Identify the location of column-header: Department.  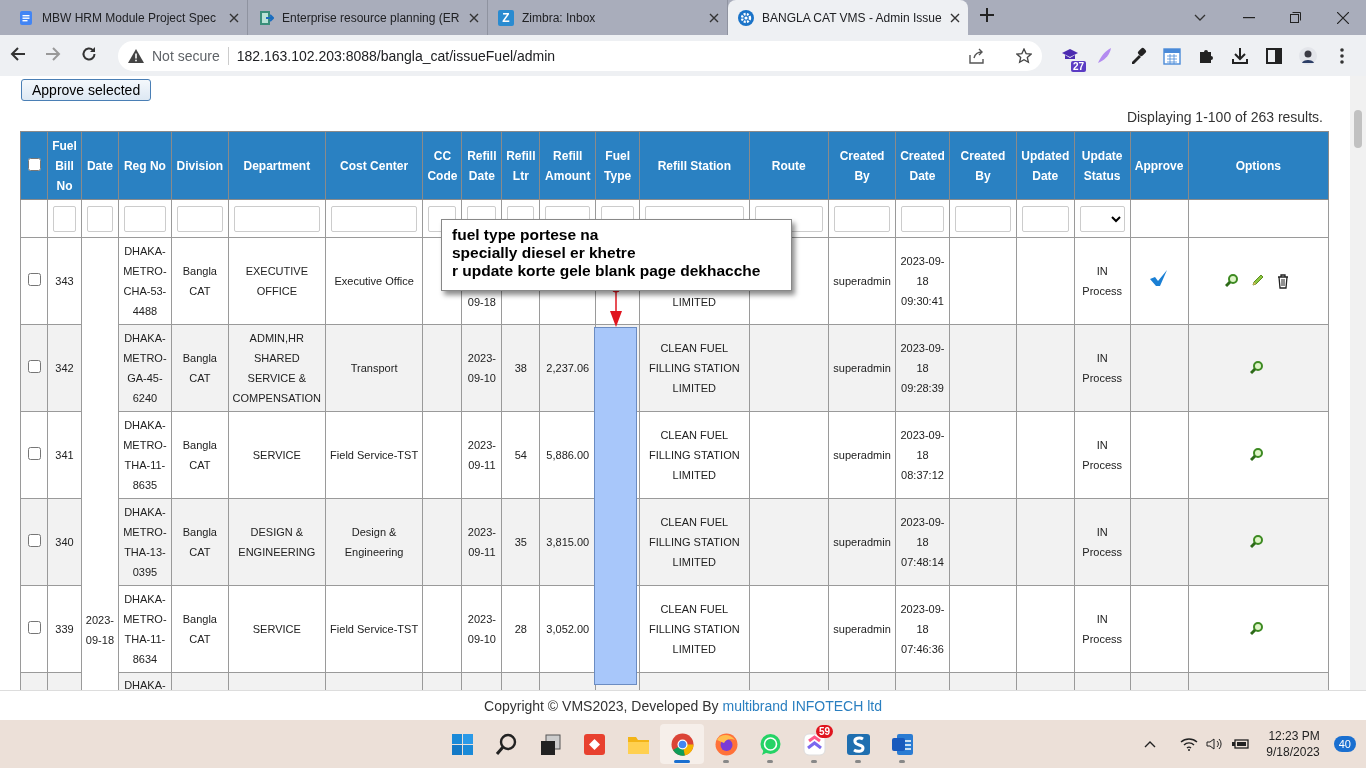
(277, 165).